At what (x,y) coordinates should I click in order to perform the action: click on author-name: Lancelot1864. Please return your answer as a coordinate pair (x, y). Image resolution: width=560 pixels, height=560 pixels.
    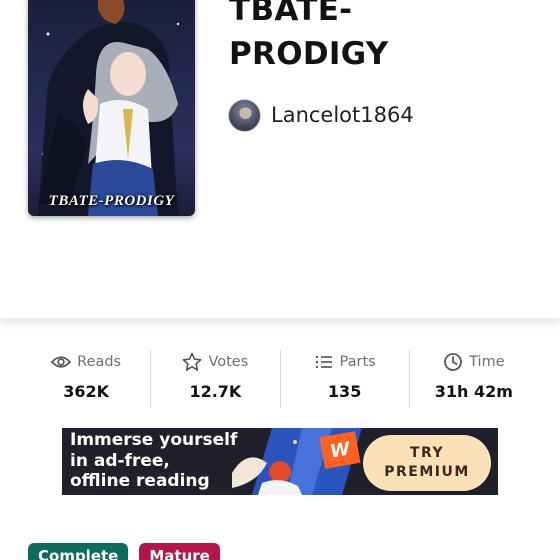
    Looking at the image, I should click on (342, 115).